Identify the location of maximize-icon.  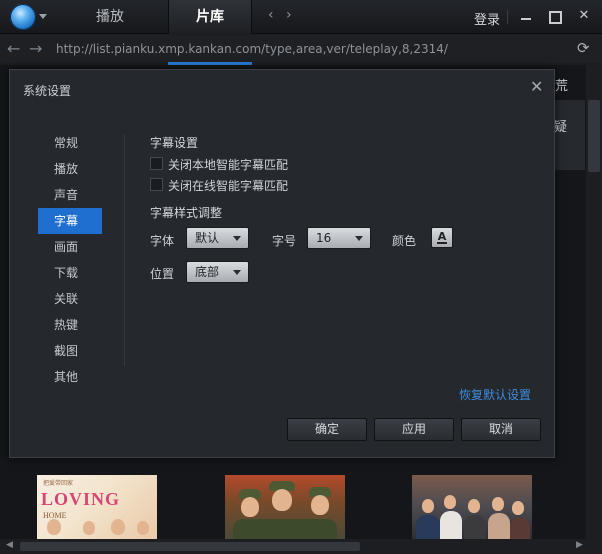
(554, 16).